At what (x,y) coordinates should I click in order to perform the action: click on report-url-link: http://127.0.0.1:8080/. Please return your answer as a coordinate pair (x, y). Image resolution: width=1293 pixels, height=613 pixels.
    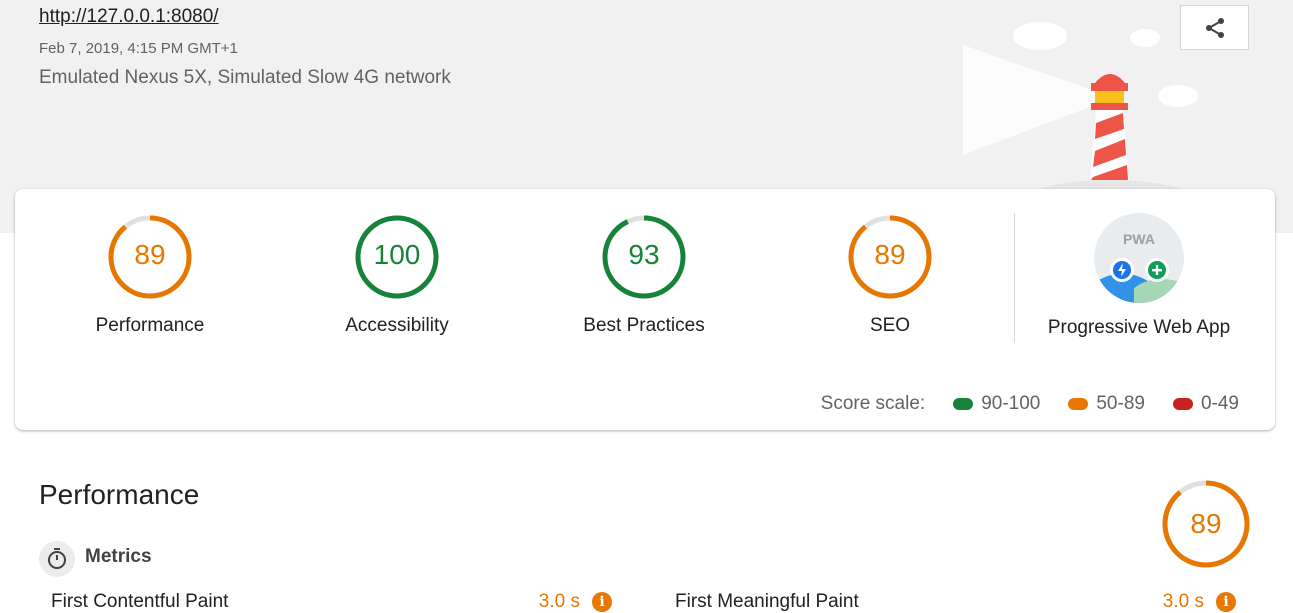
    Looking at the image, I should click on (129, 17).